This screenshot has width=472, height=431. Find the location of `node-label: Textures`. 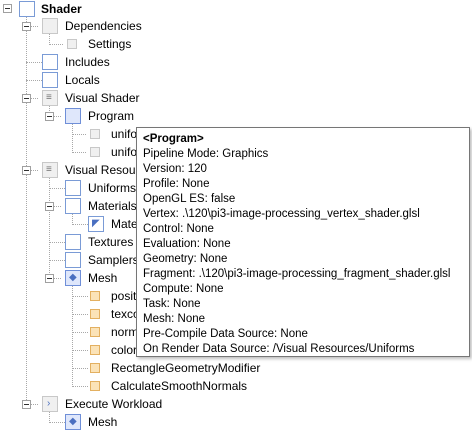

node-label: Textures is located at coordinates (111, 242).